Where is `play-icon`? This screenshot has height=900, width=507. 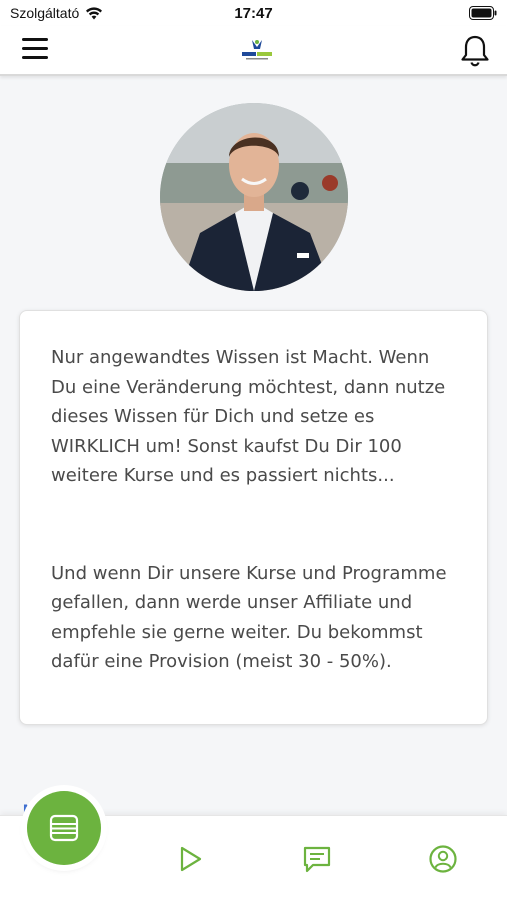 play-icon is located at coordinates (190, 859).